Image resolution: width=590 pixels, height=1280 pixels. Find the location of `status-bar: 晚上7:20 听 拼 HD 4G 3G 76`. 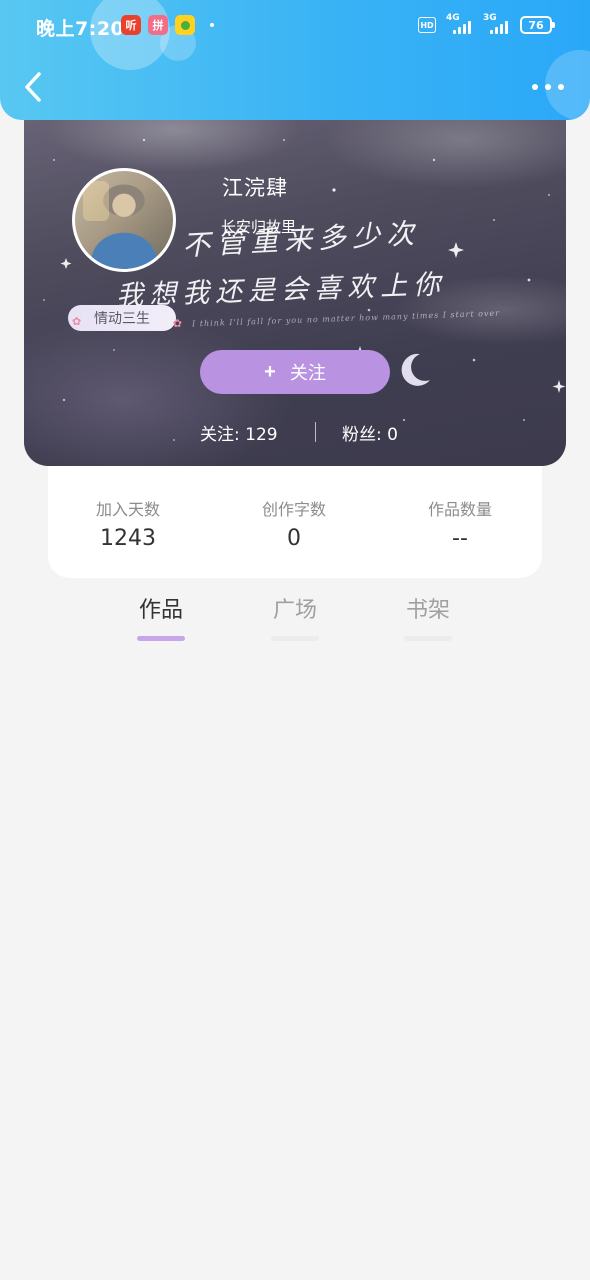

status-bar: 晚上7:20 听 拼 HD 4G 3G 76 is located at coordinates (295, 27).